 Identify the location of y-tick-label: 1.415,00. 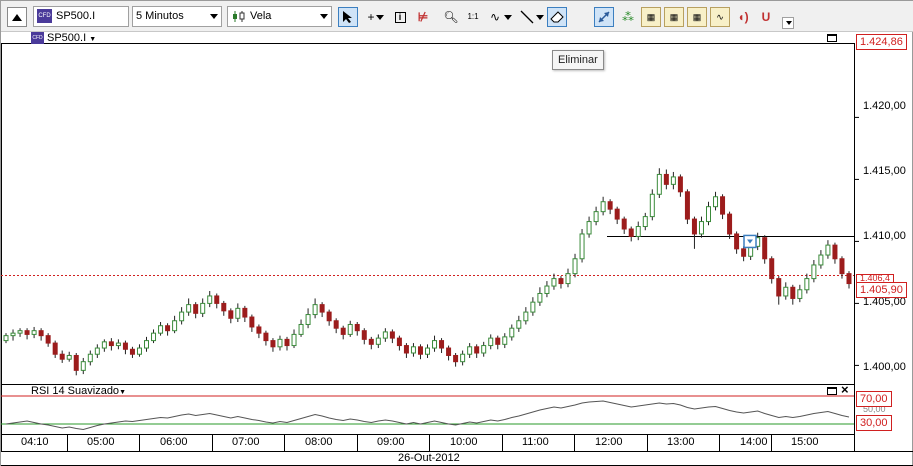
(884, 171).